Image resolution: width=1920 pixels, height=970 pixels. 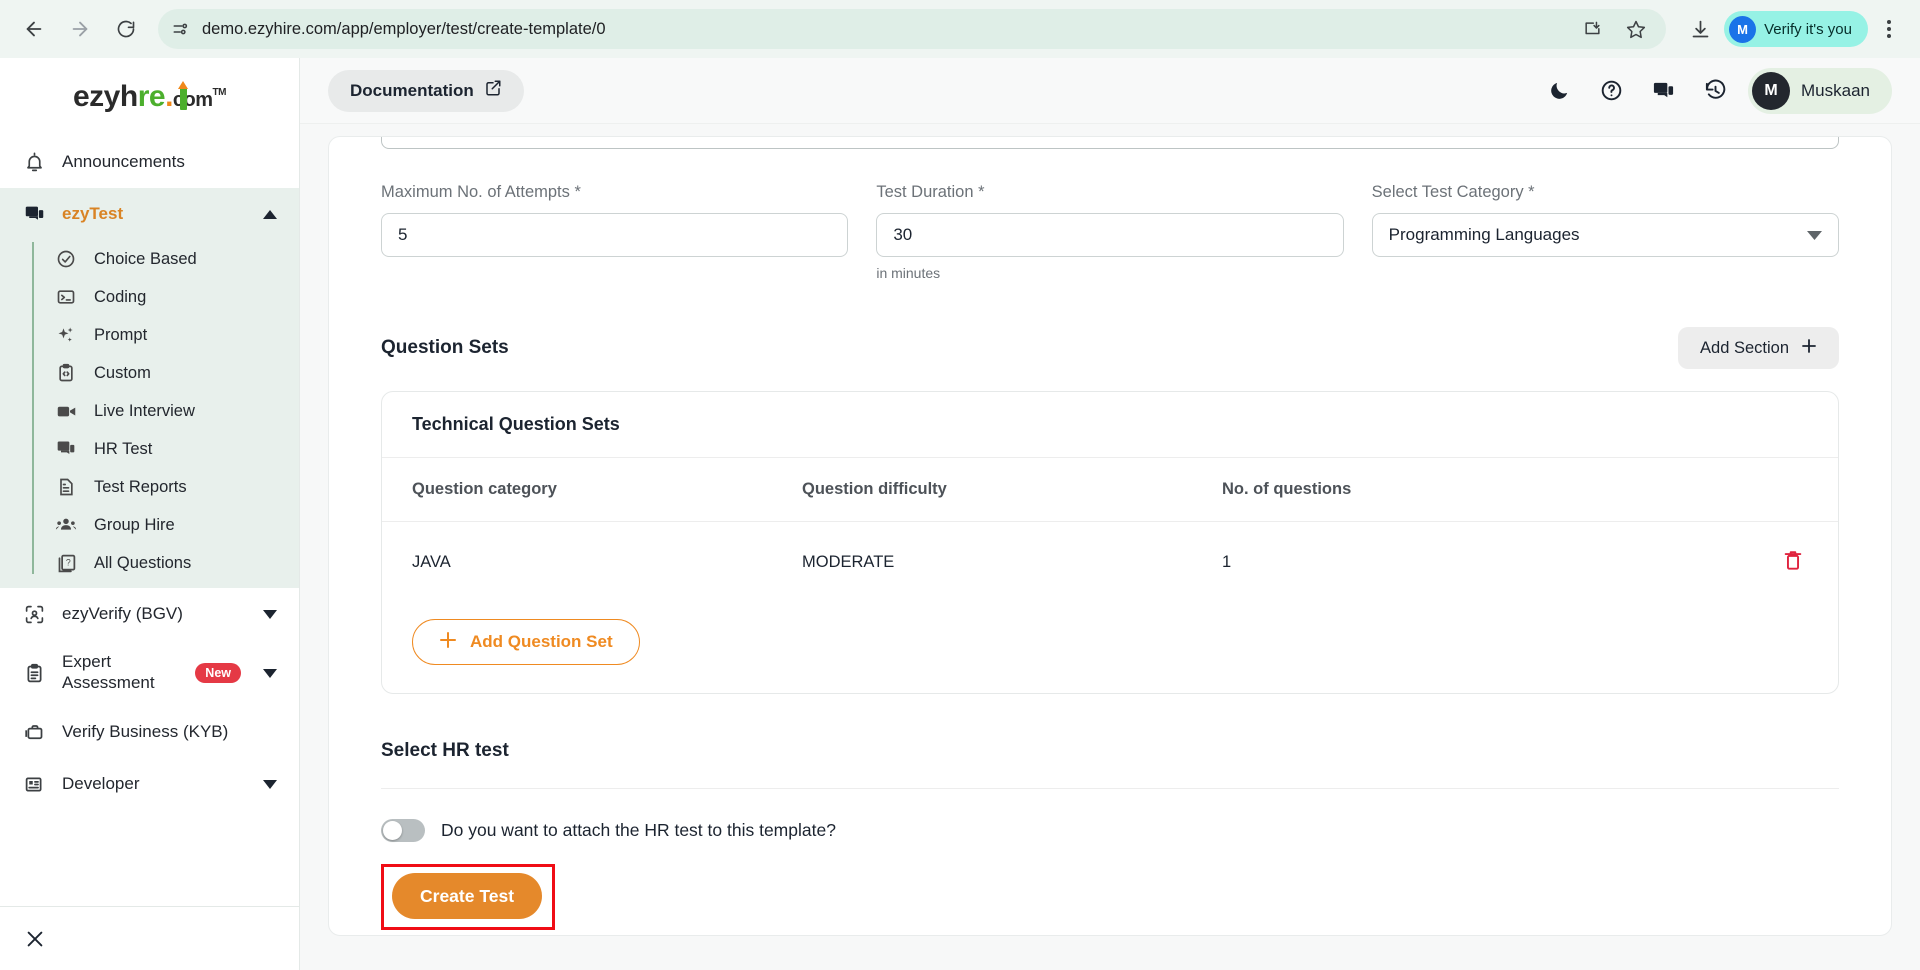 What do you see at coordinates (1740, 563) in the screenshot?
I see `cell-actions` at bounding box center [1740, 563].